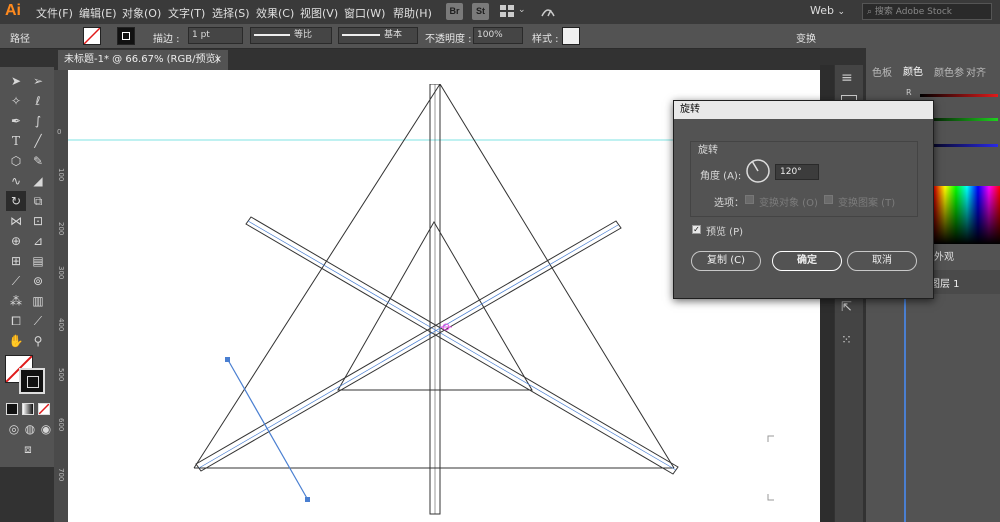  I want to click on ruler-label: 400, so click(61, 325).